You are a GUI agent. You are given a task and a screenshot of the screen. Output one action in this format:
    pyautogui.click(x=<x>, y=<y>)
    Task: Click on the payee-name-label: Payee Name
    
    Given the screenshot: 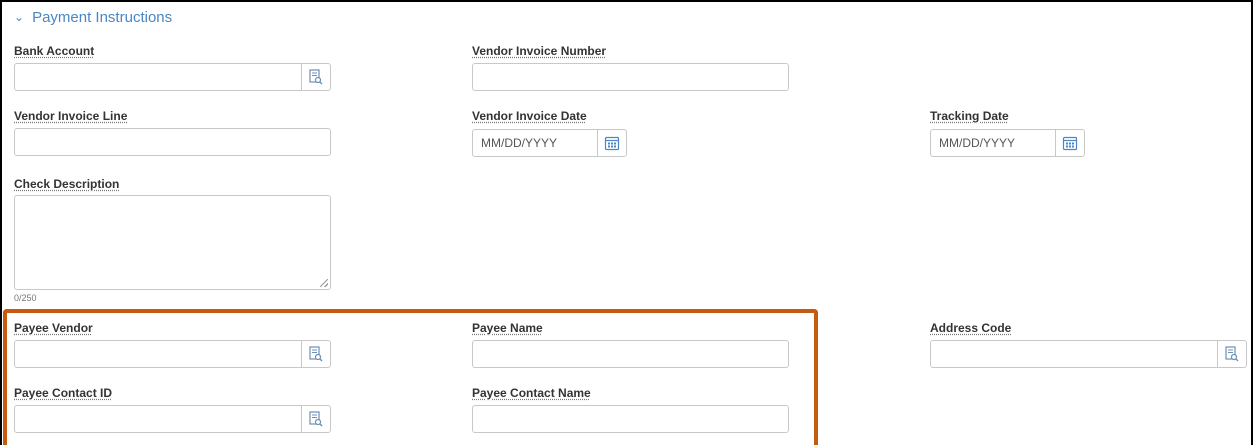 What is the action you would take?
    pyautogui.click(x=507, y=328)
    